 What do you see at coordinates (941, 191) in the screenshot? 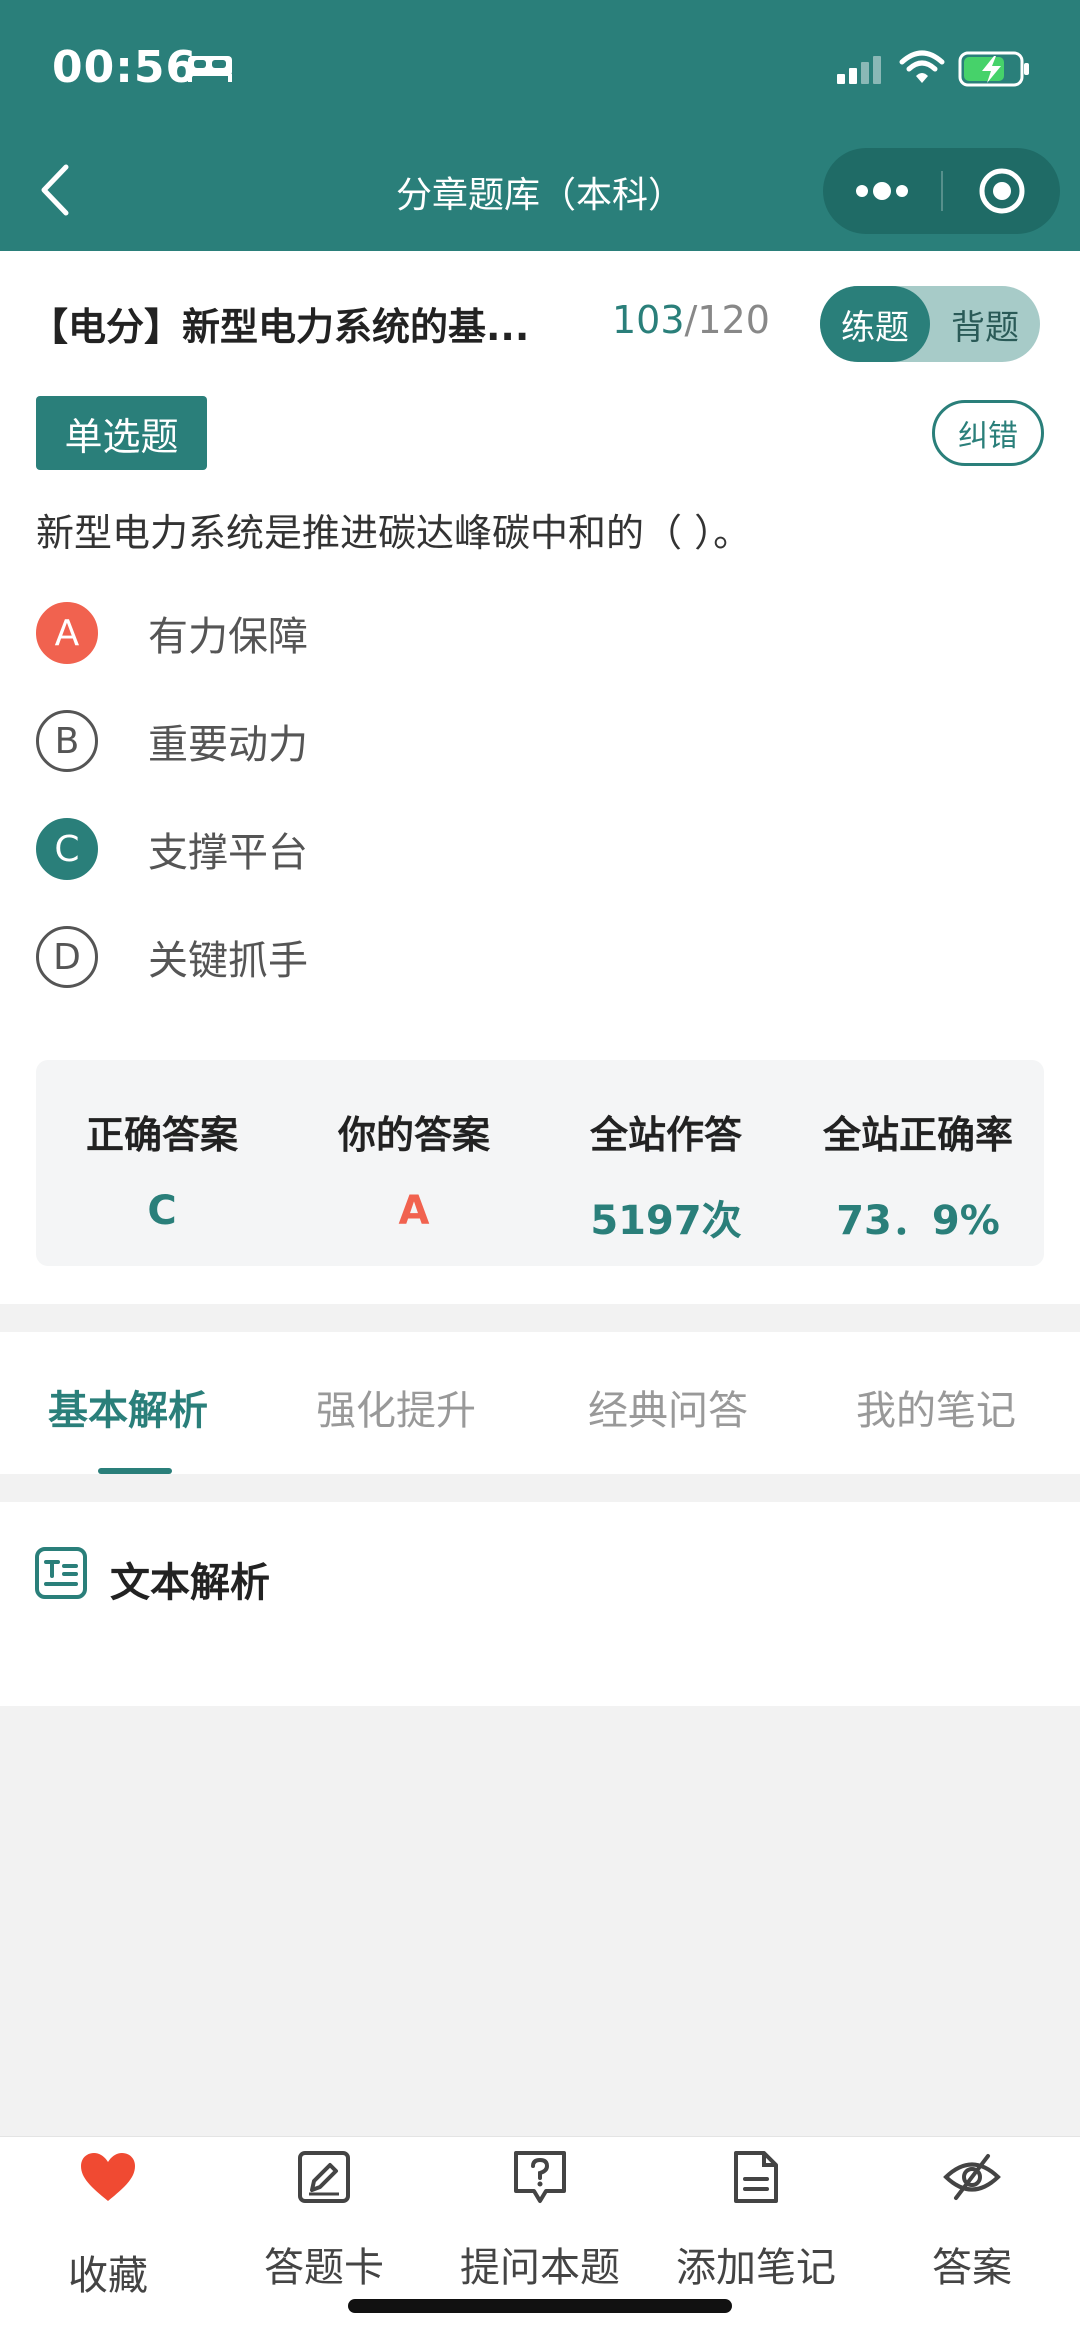
I see `mini-program-capsule` at bounding box center [941, 191].